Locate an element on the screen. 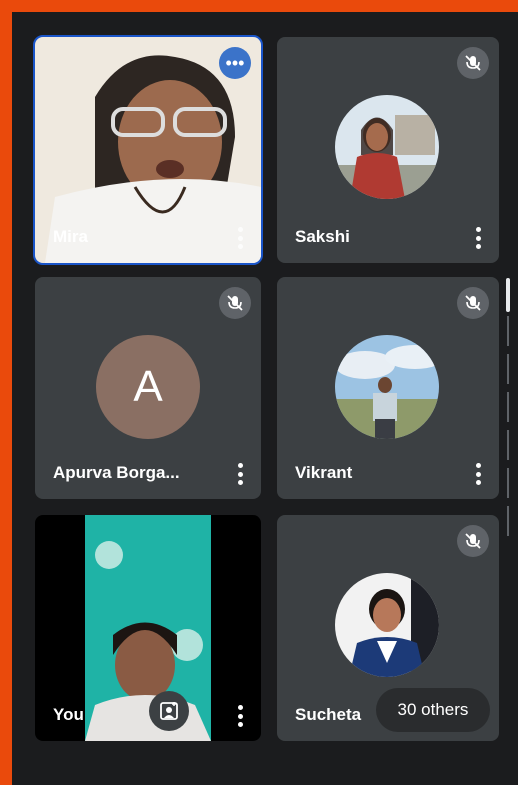 The width and height of the screenshot is (518, 785). participant-name: Mira is located at coordinates (70, 236).